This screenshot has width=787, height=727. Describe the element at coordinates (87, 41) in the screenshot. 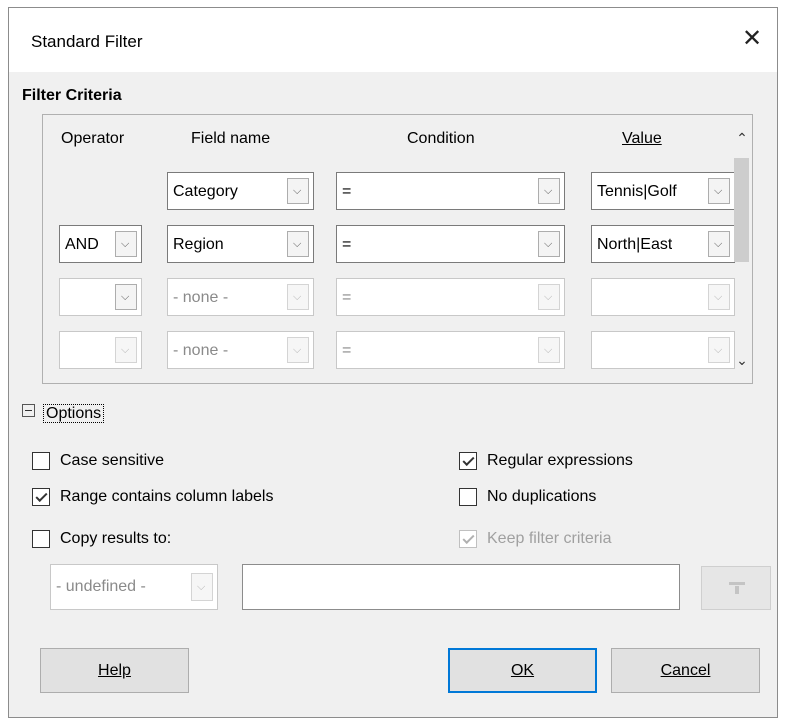

I see `dialog-title: Standard Filter` at that location.